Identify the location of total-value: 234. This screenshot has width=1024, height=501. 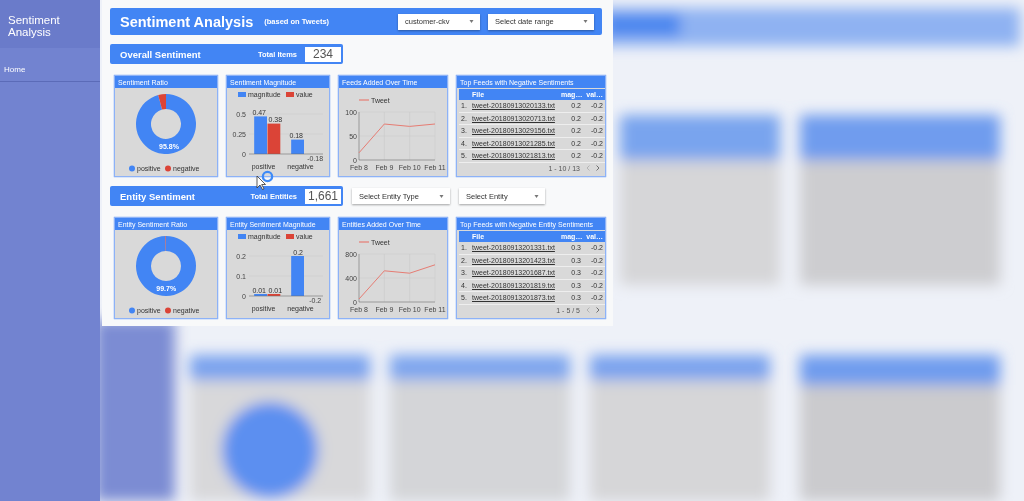
(323, 54).